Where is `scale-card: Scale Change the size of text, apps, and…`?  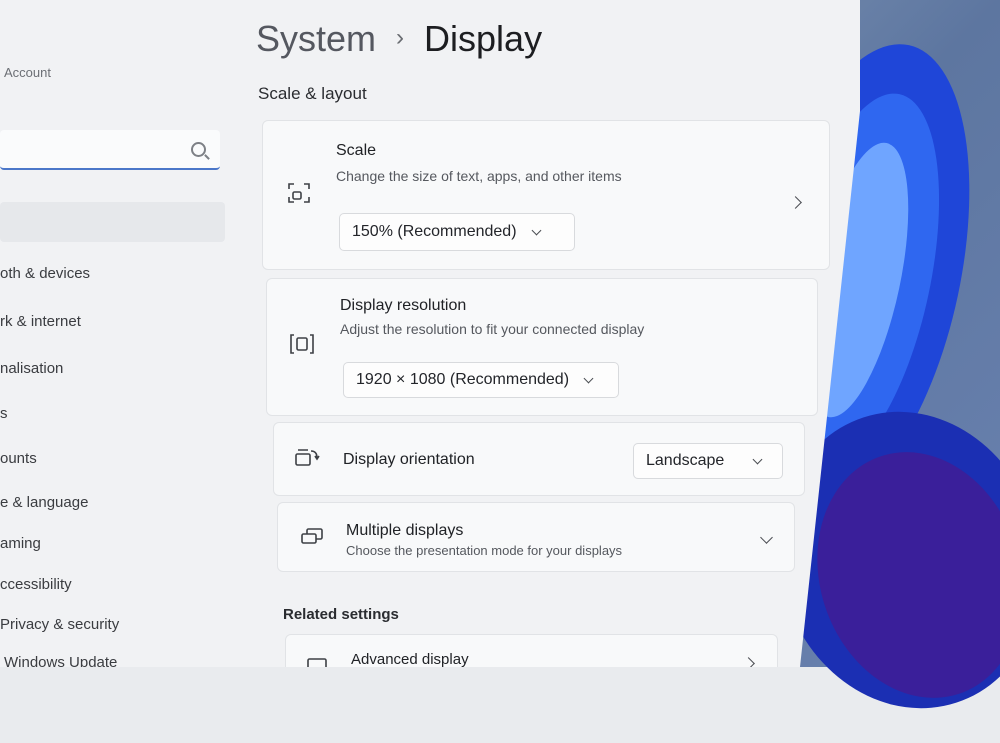
scale-card: Scale Change the size of text, apps, and… is located at coordinates (546, 195).